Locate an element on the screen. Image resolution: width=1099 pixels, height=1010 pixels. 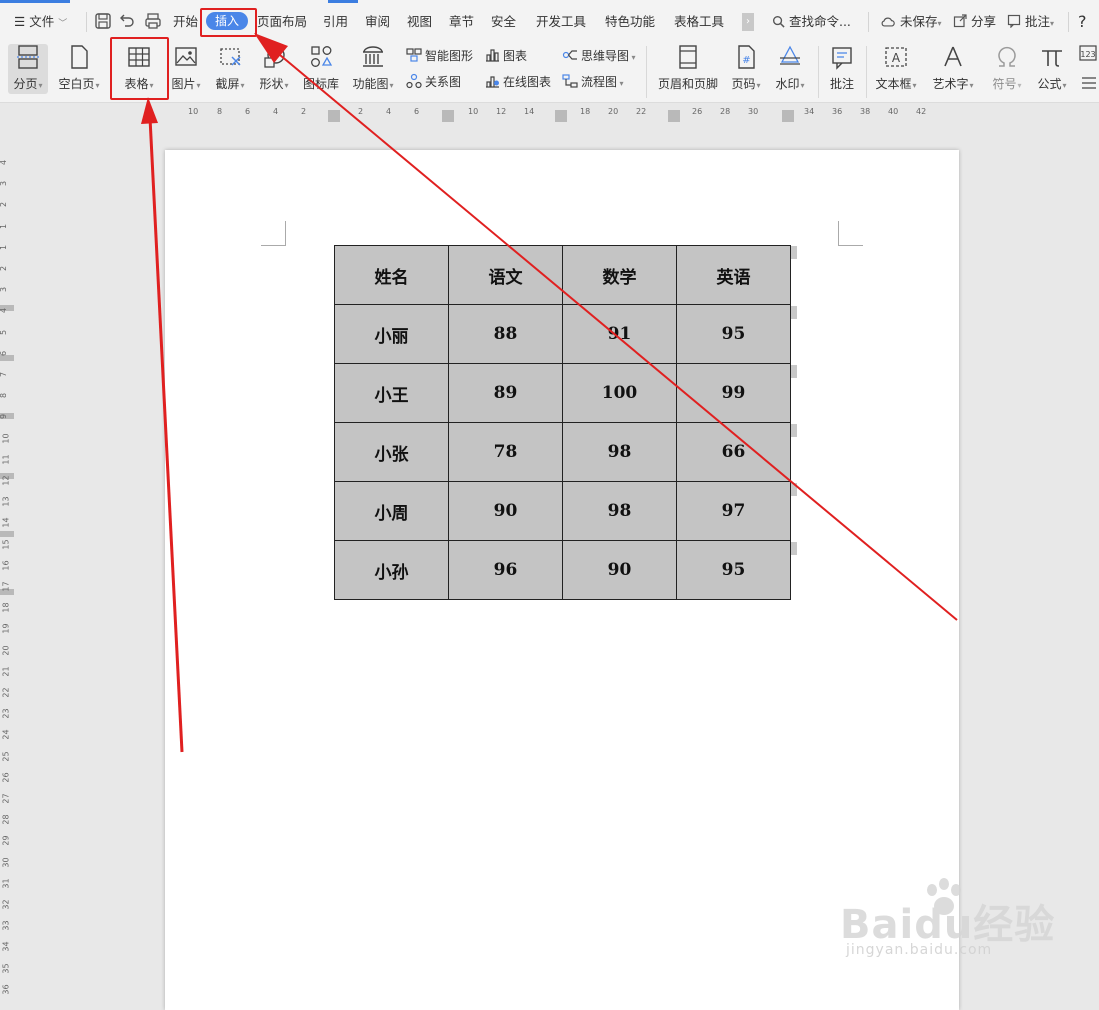
insert-tab-highlight is located at coordinates (228, 22).